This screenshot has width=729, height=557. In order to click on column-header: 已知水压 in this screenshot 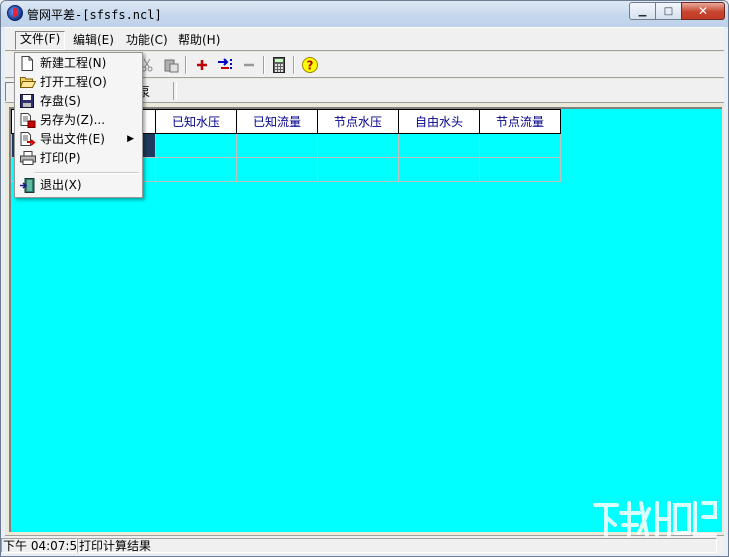, I will do `click(196, 121)`.